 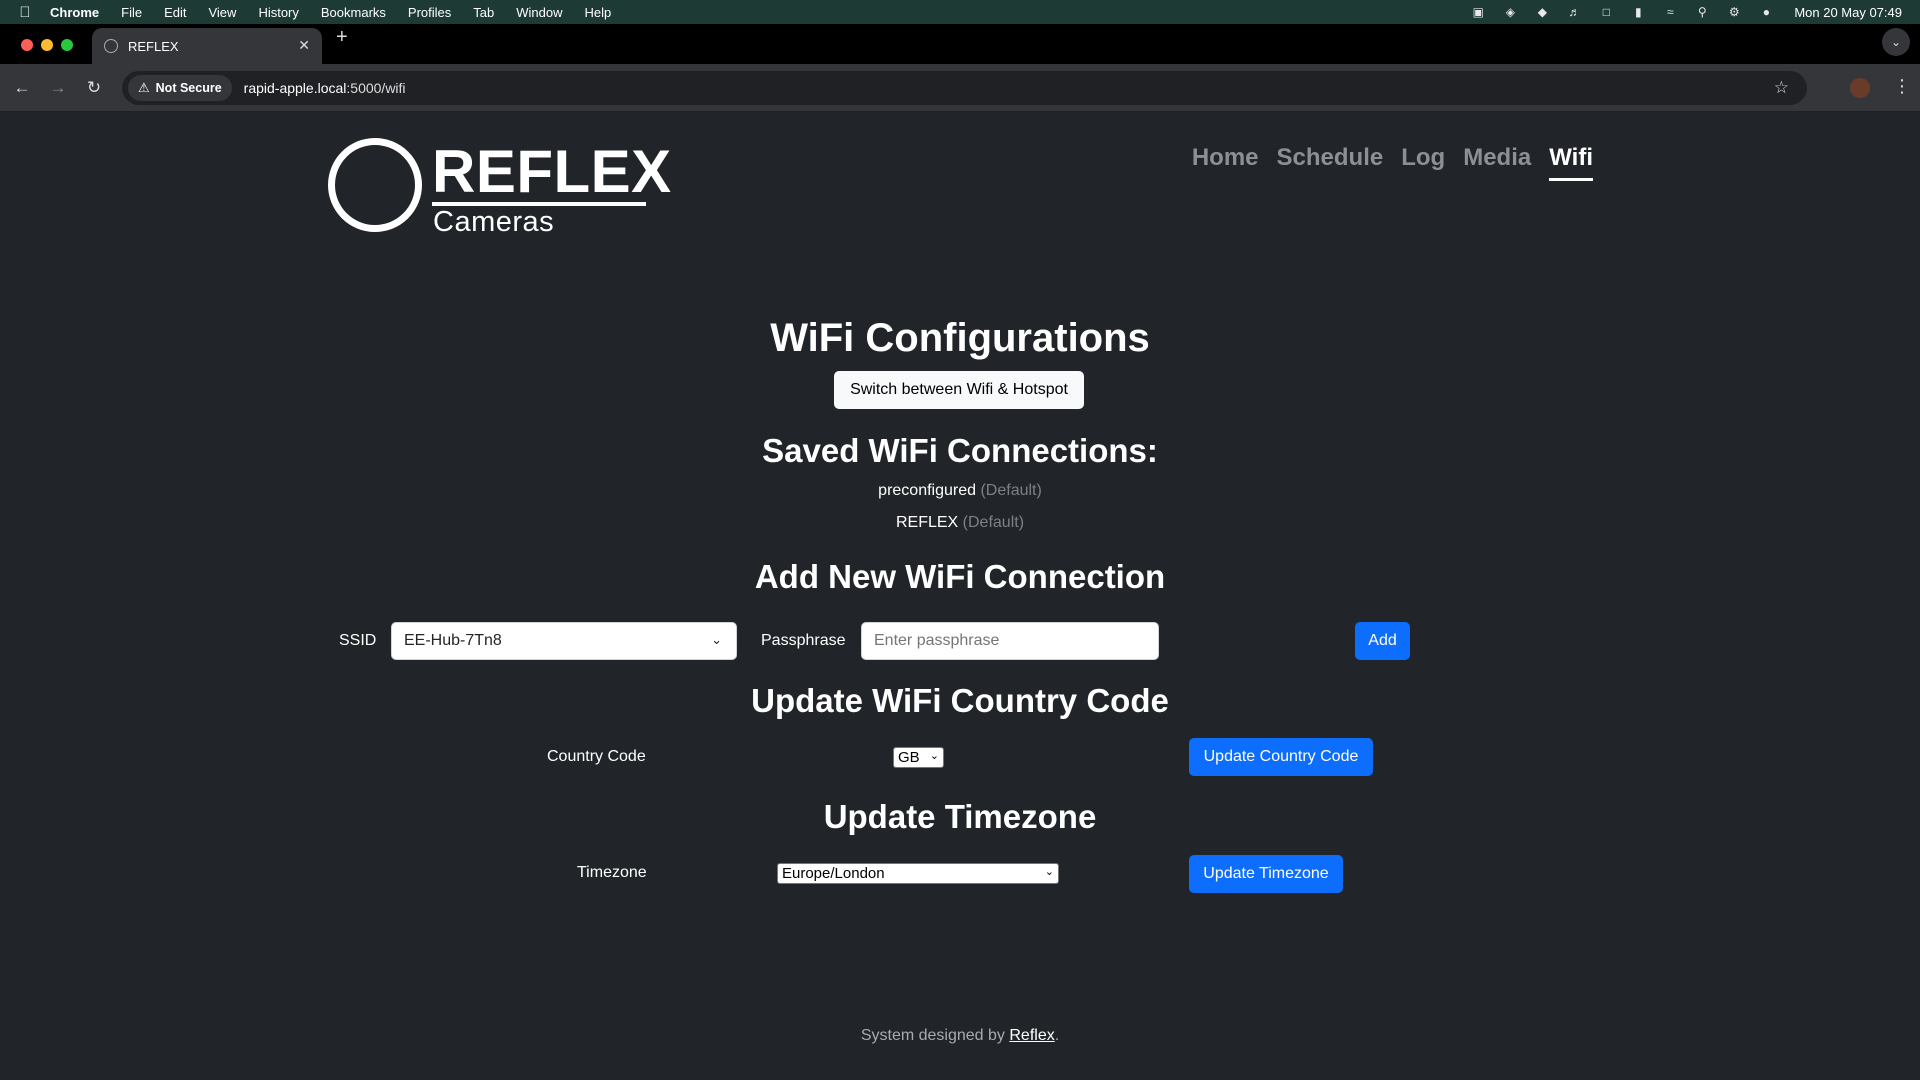 I want to click on timezone-label: Timezone, so click(x=612, y=872).